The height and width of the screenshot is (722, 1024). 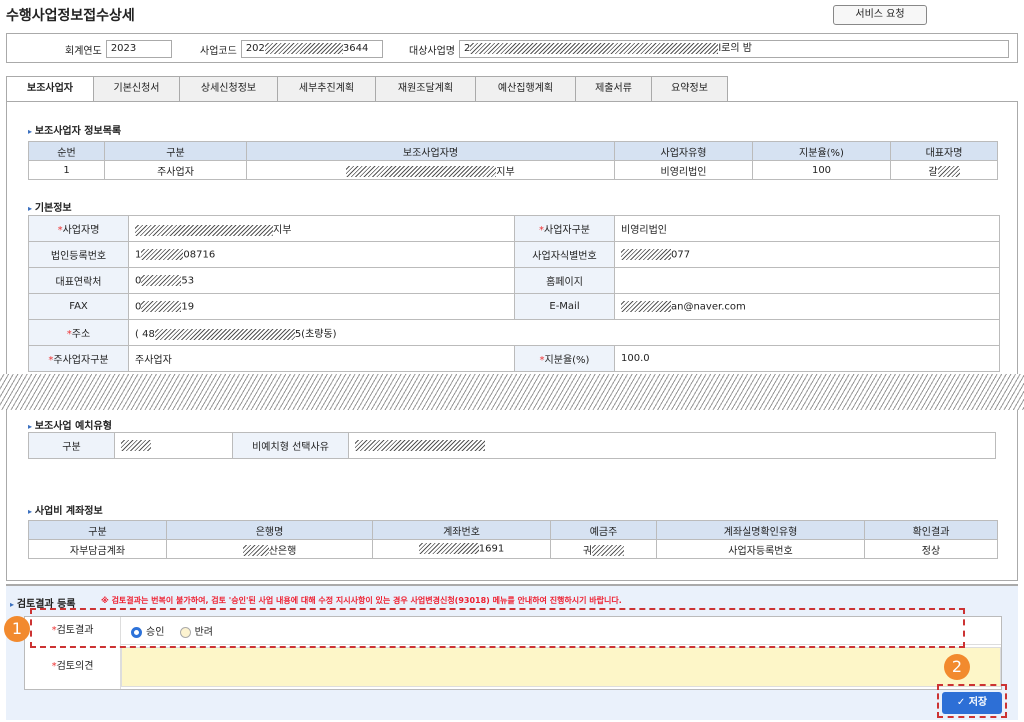 What do you see at coordinates (683, 170) in the screenshot?
I see `cell-biz-type: 비영리법인` at bounding box center [683, 170].